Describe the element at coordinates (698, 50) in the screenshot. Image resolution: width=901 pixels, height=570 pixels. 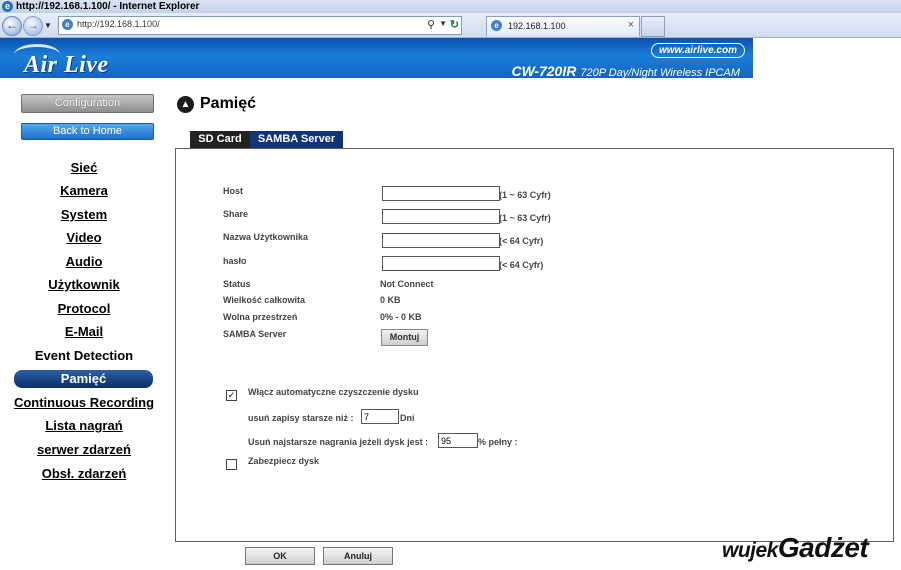
I see `website-badge: www.airlive.com` at that location.